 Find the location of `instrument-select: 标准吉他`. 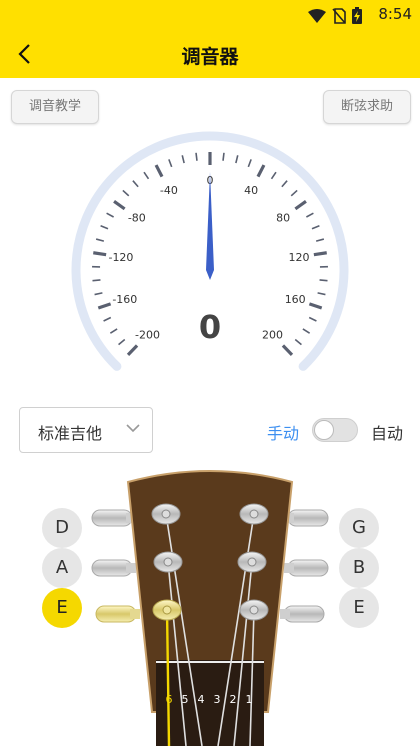

instrument-select: 标准吉他 is located at coordinates (86, 430).